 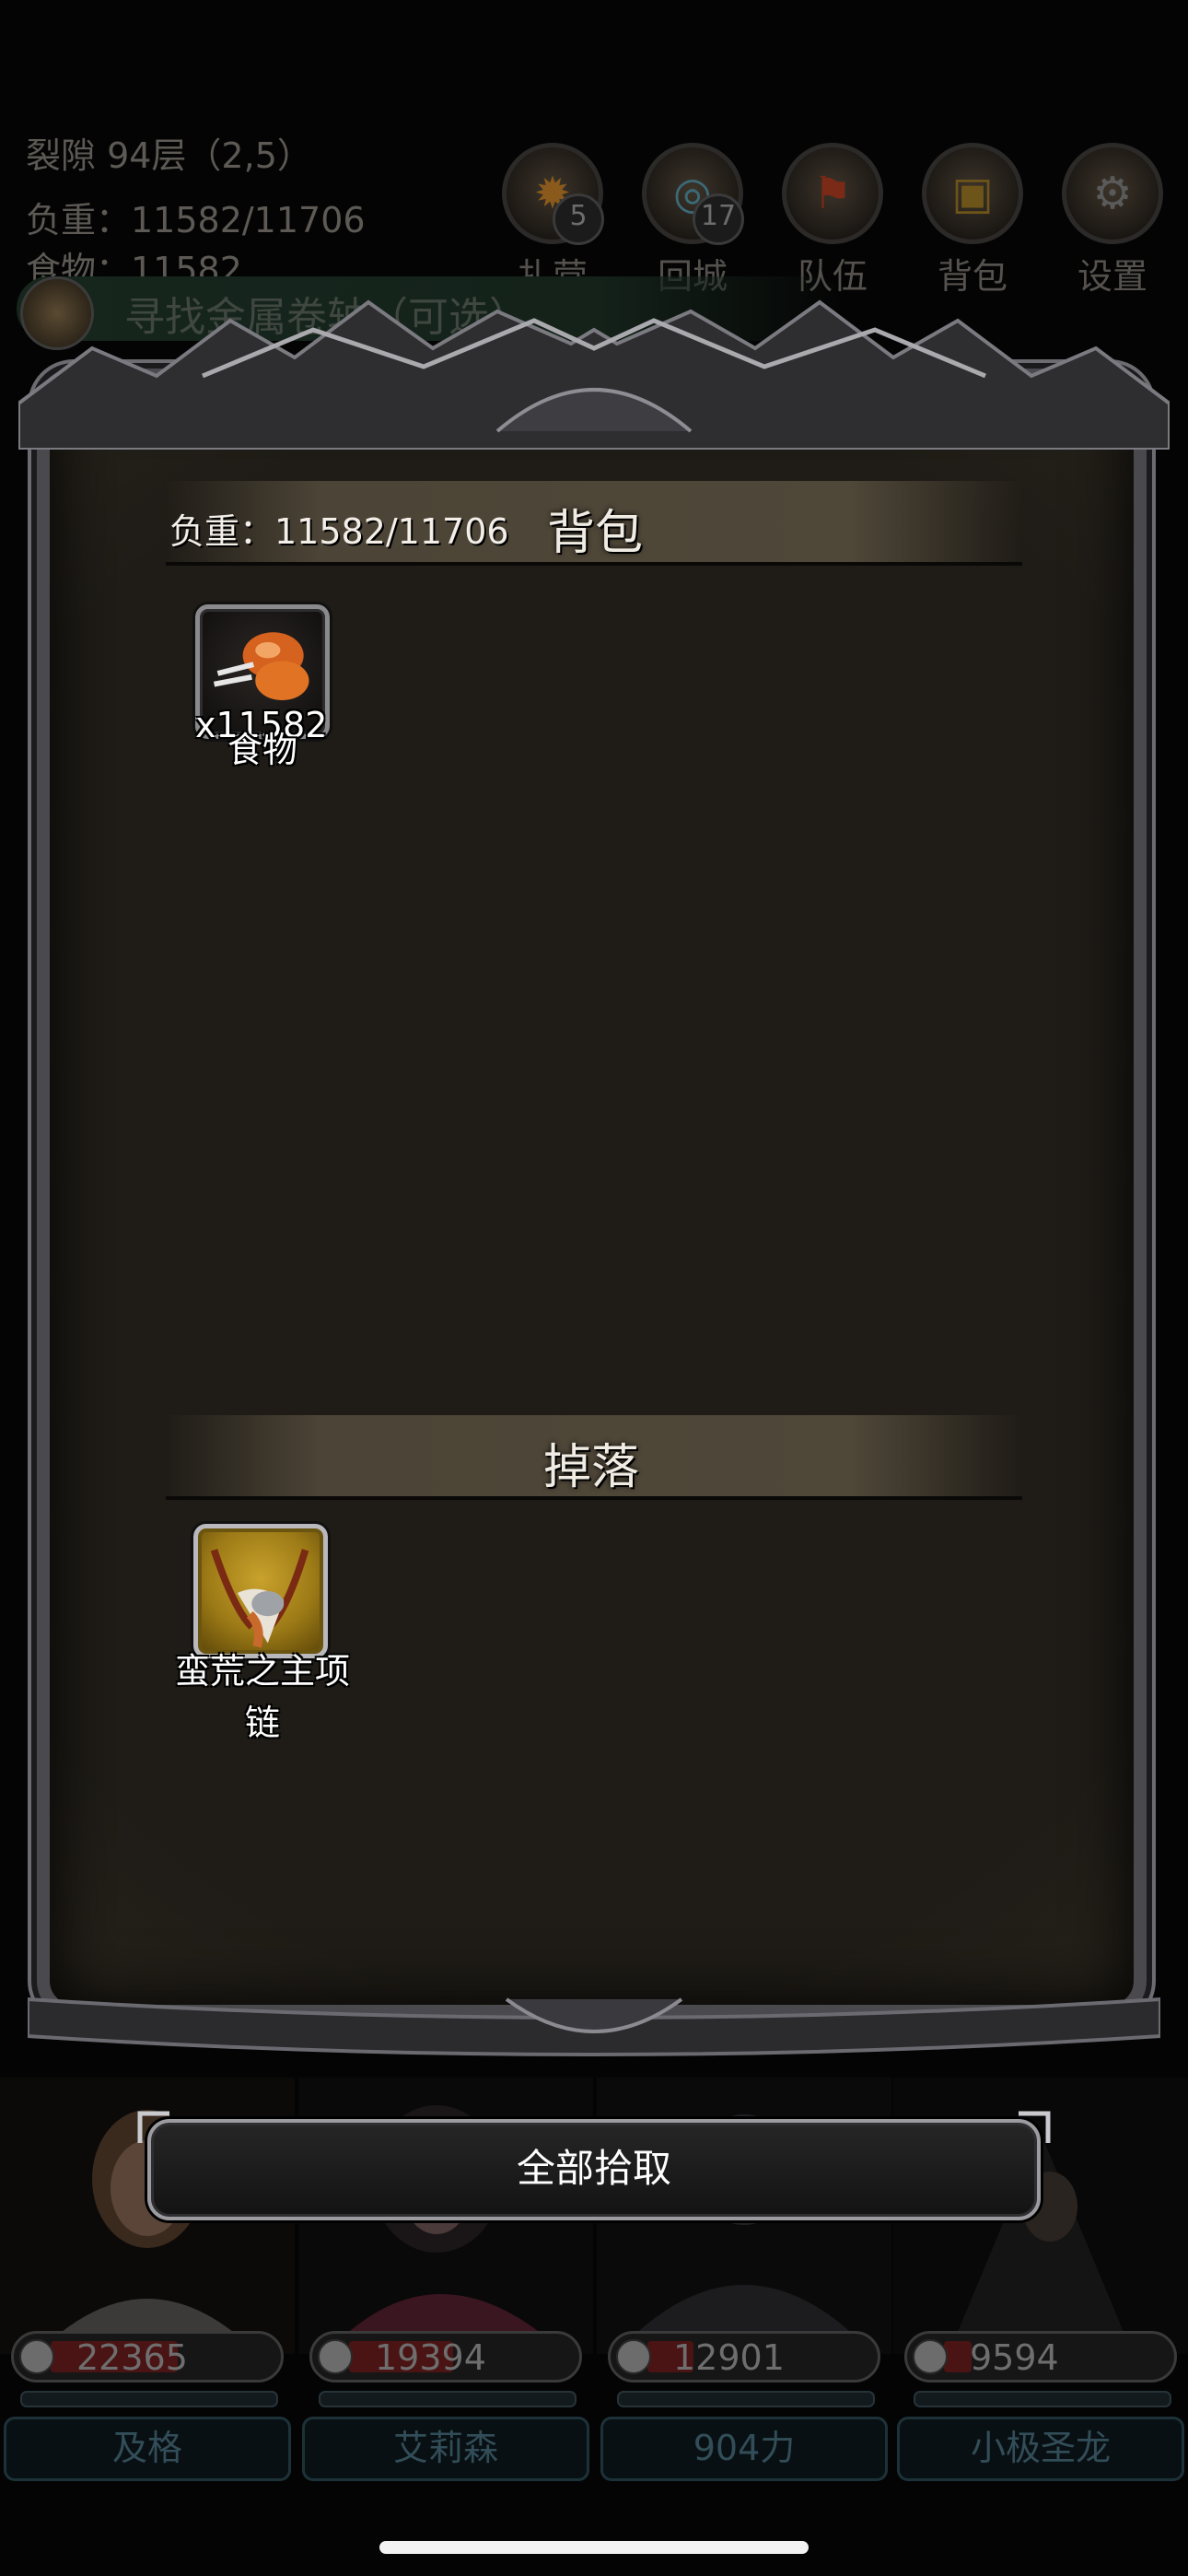 I want to click on drop-item-name-line2: 链, so click(x=262, y=1723).